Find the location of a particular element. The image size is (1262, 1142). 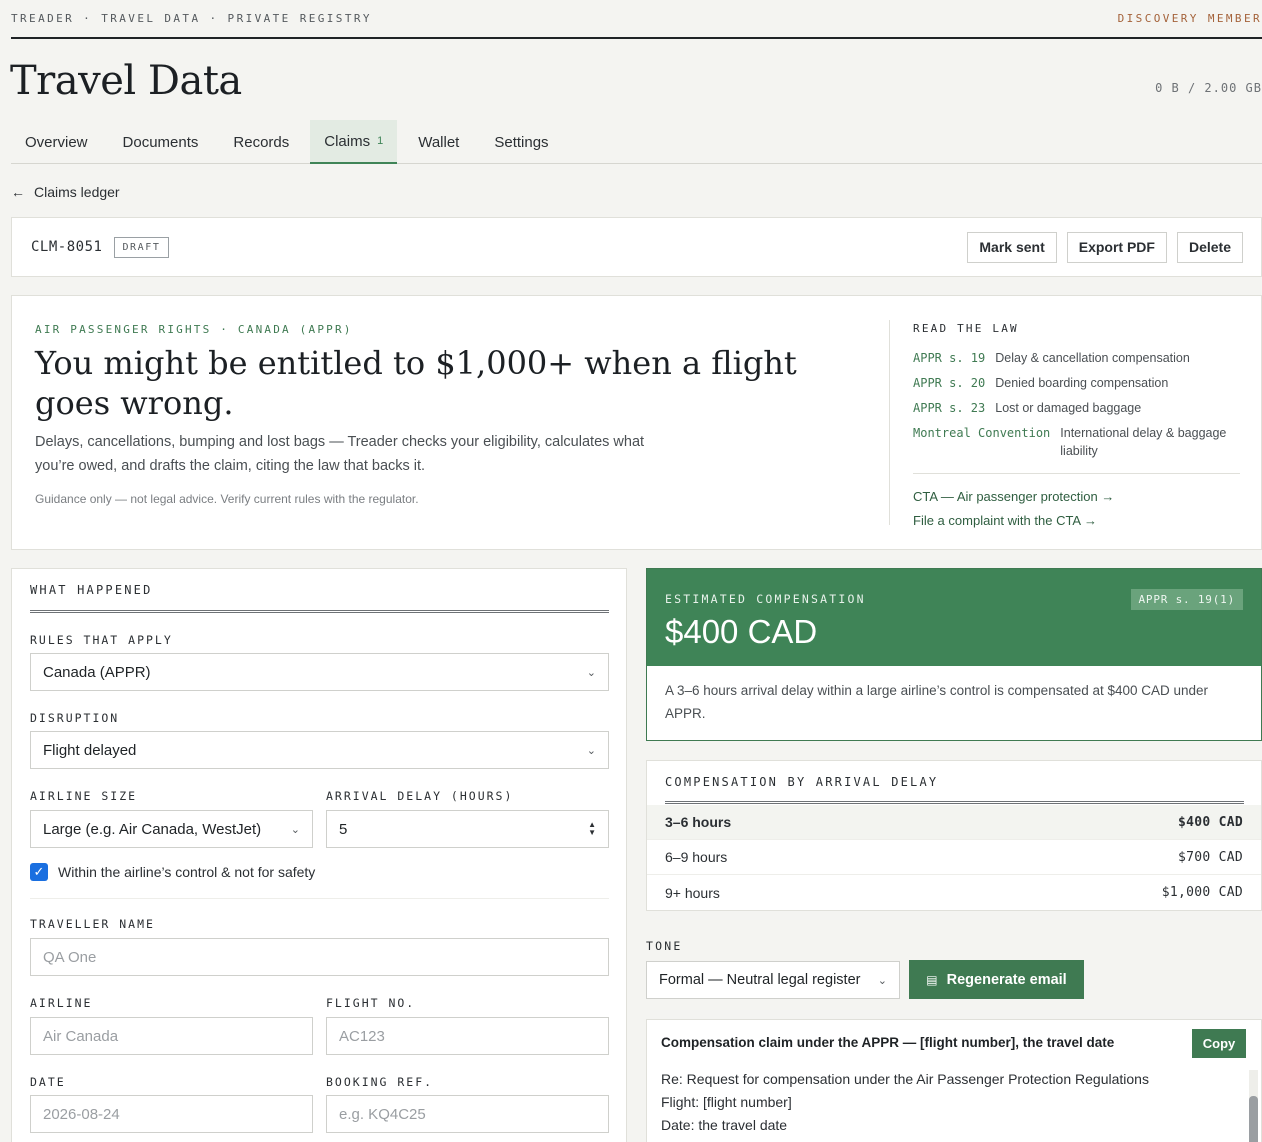

estimate-law-reference: APPR s. 19(1) is located at coordinates (1186, 599).